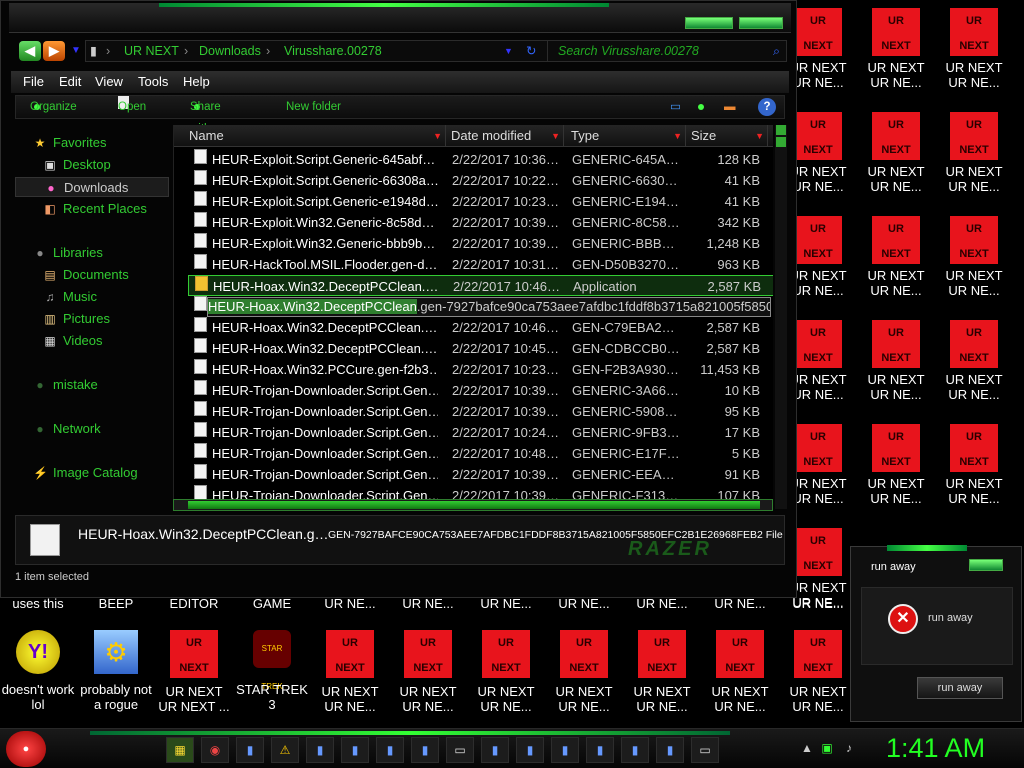 This screenshot has width=1024, height=768. I want to click on dialog-close-button, so click(986, 565).